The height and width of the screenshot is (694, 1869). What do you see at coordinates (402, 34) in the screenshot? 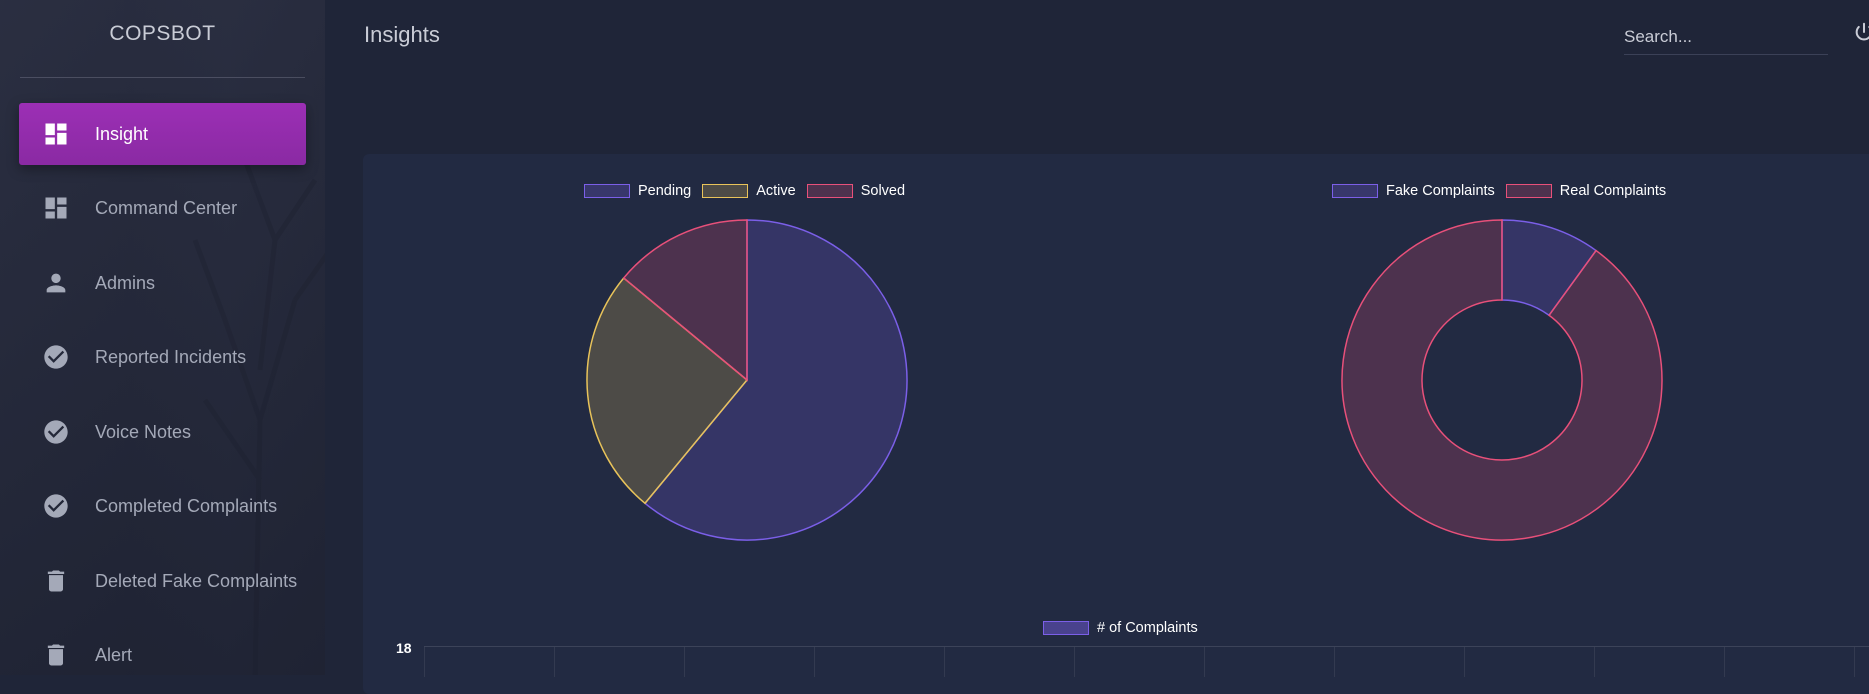
I see `page-title: Insights` at bounding box center [402, 34].